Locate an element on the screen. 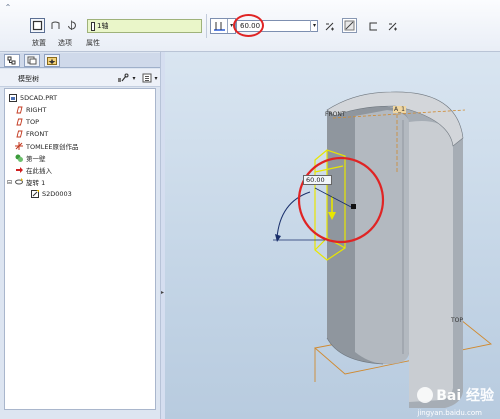 This screenshot has height=419, width=500. solid-icon is located at coordinates (37, 25).